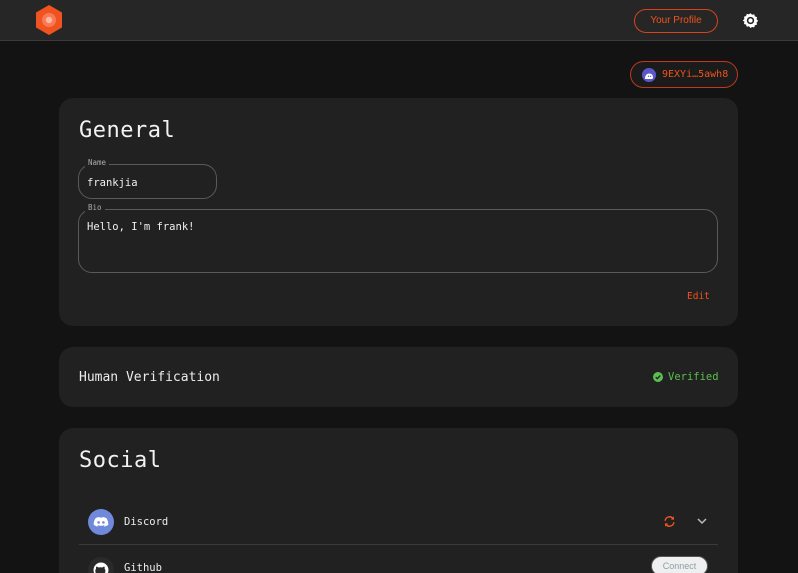  I want to click on human-verification-card: Human Verification Verified, so click(398, 377).